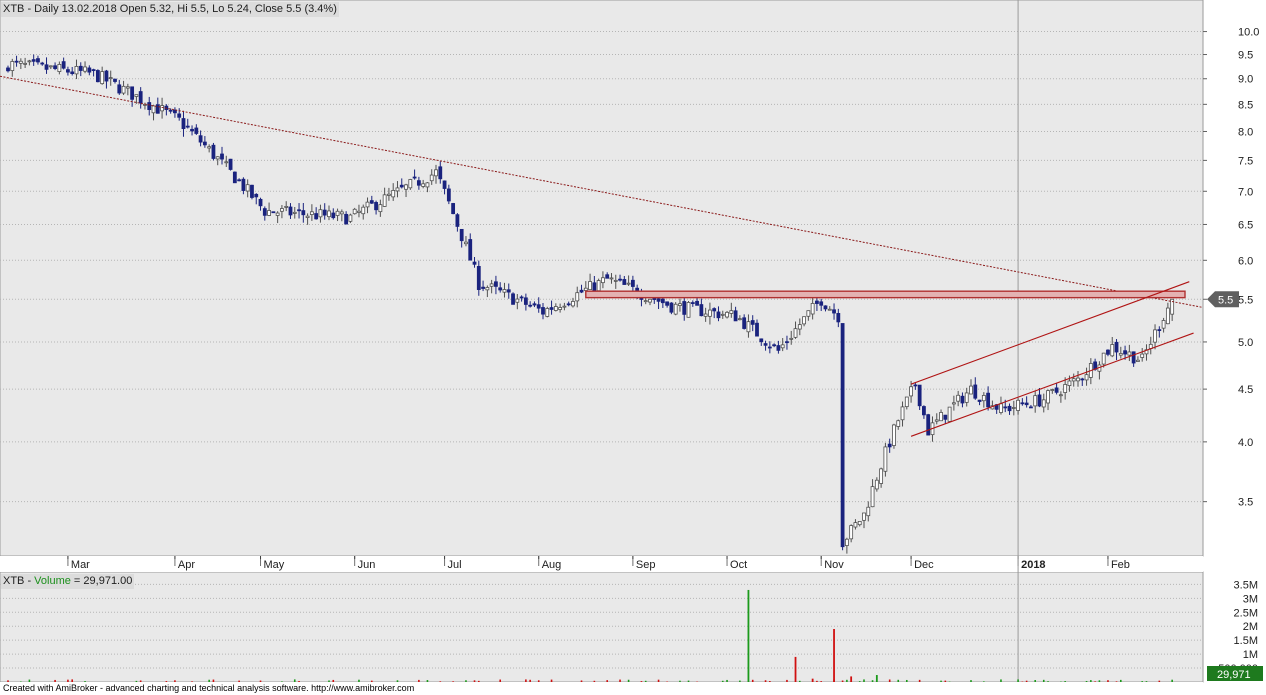  Describe the element at coordinates (1245, 343) in the screenshot. I see `price-tick-label: 5.0` at that location.